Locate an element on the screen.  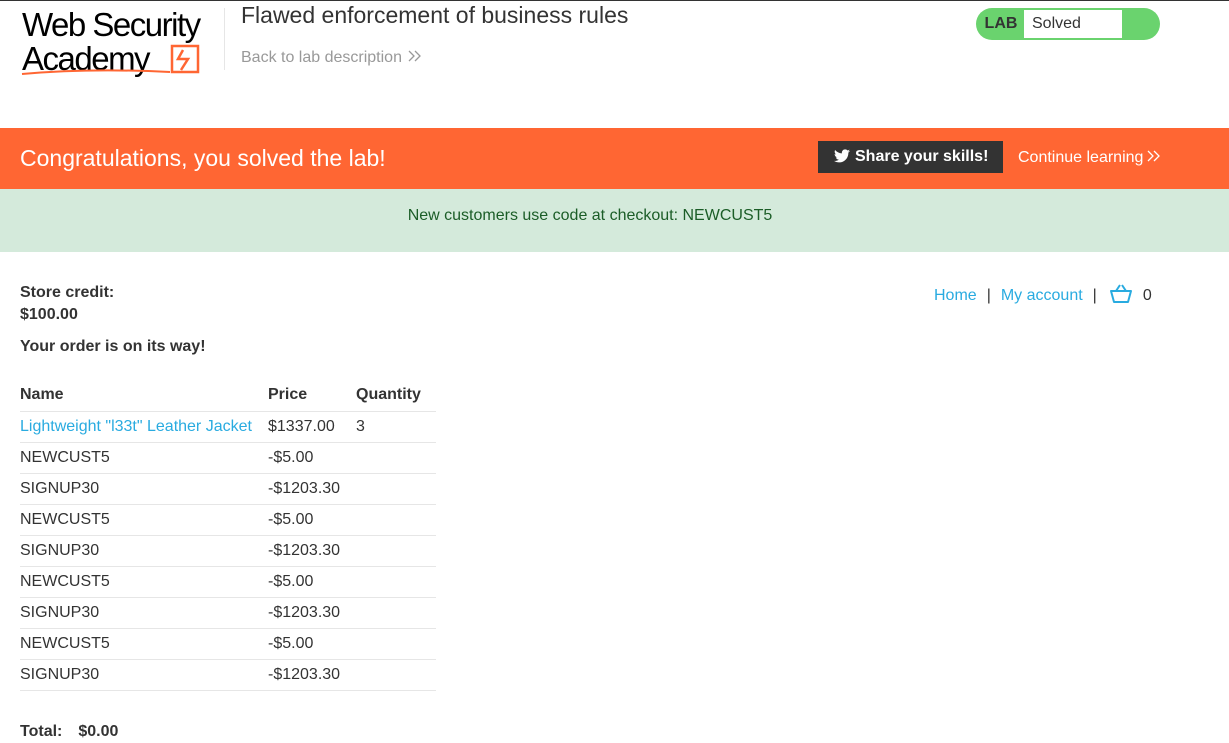
lab-status-widget: LAB Solved is located at coordinates (1068, 24).